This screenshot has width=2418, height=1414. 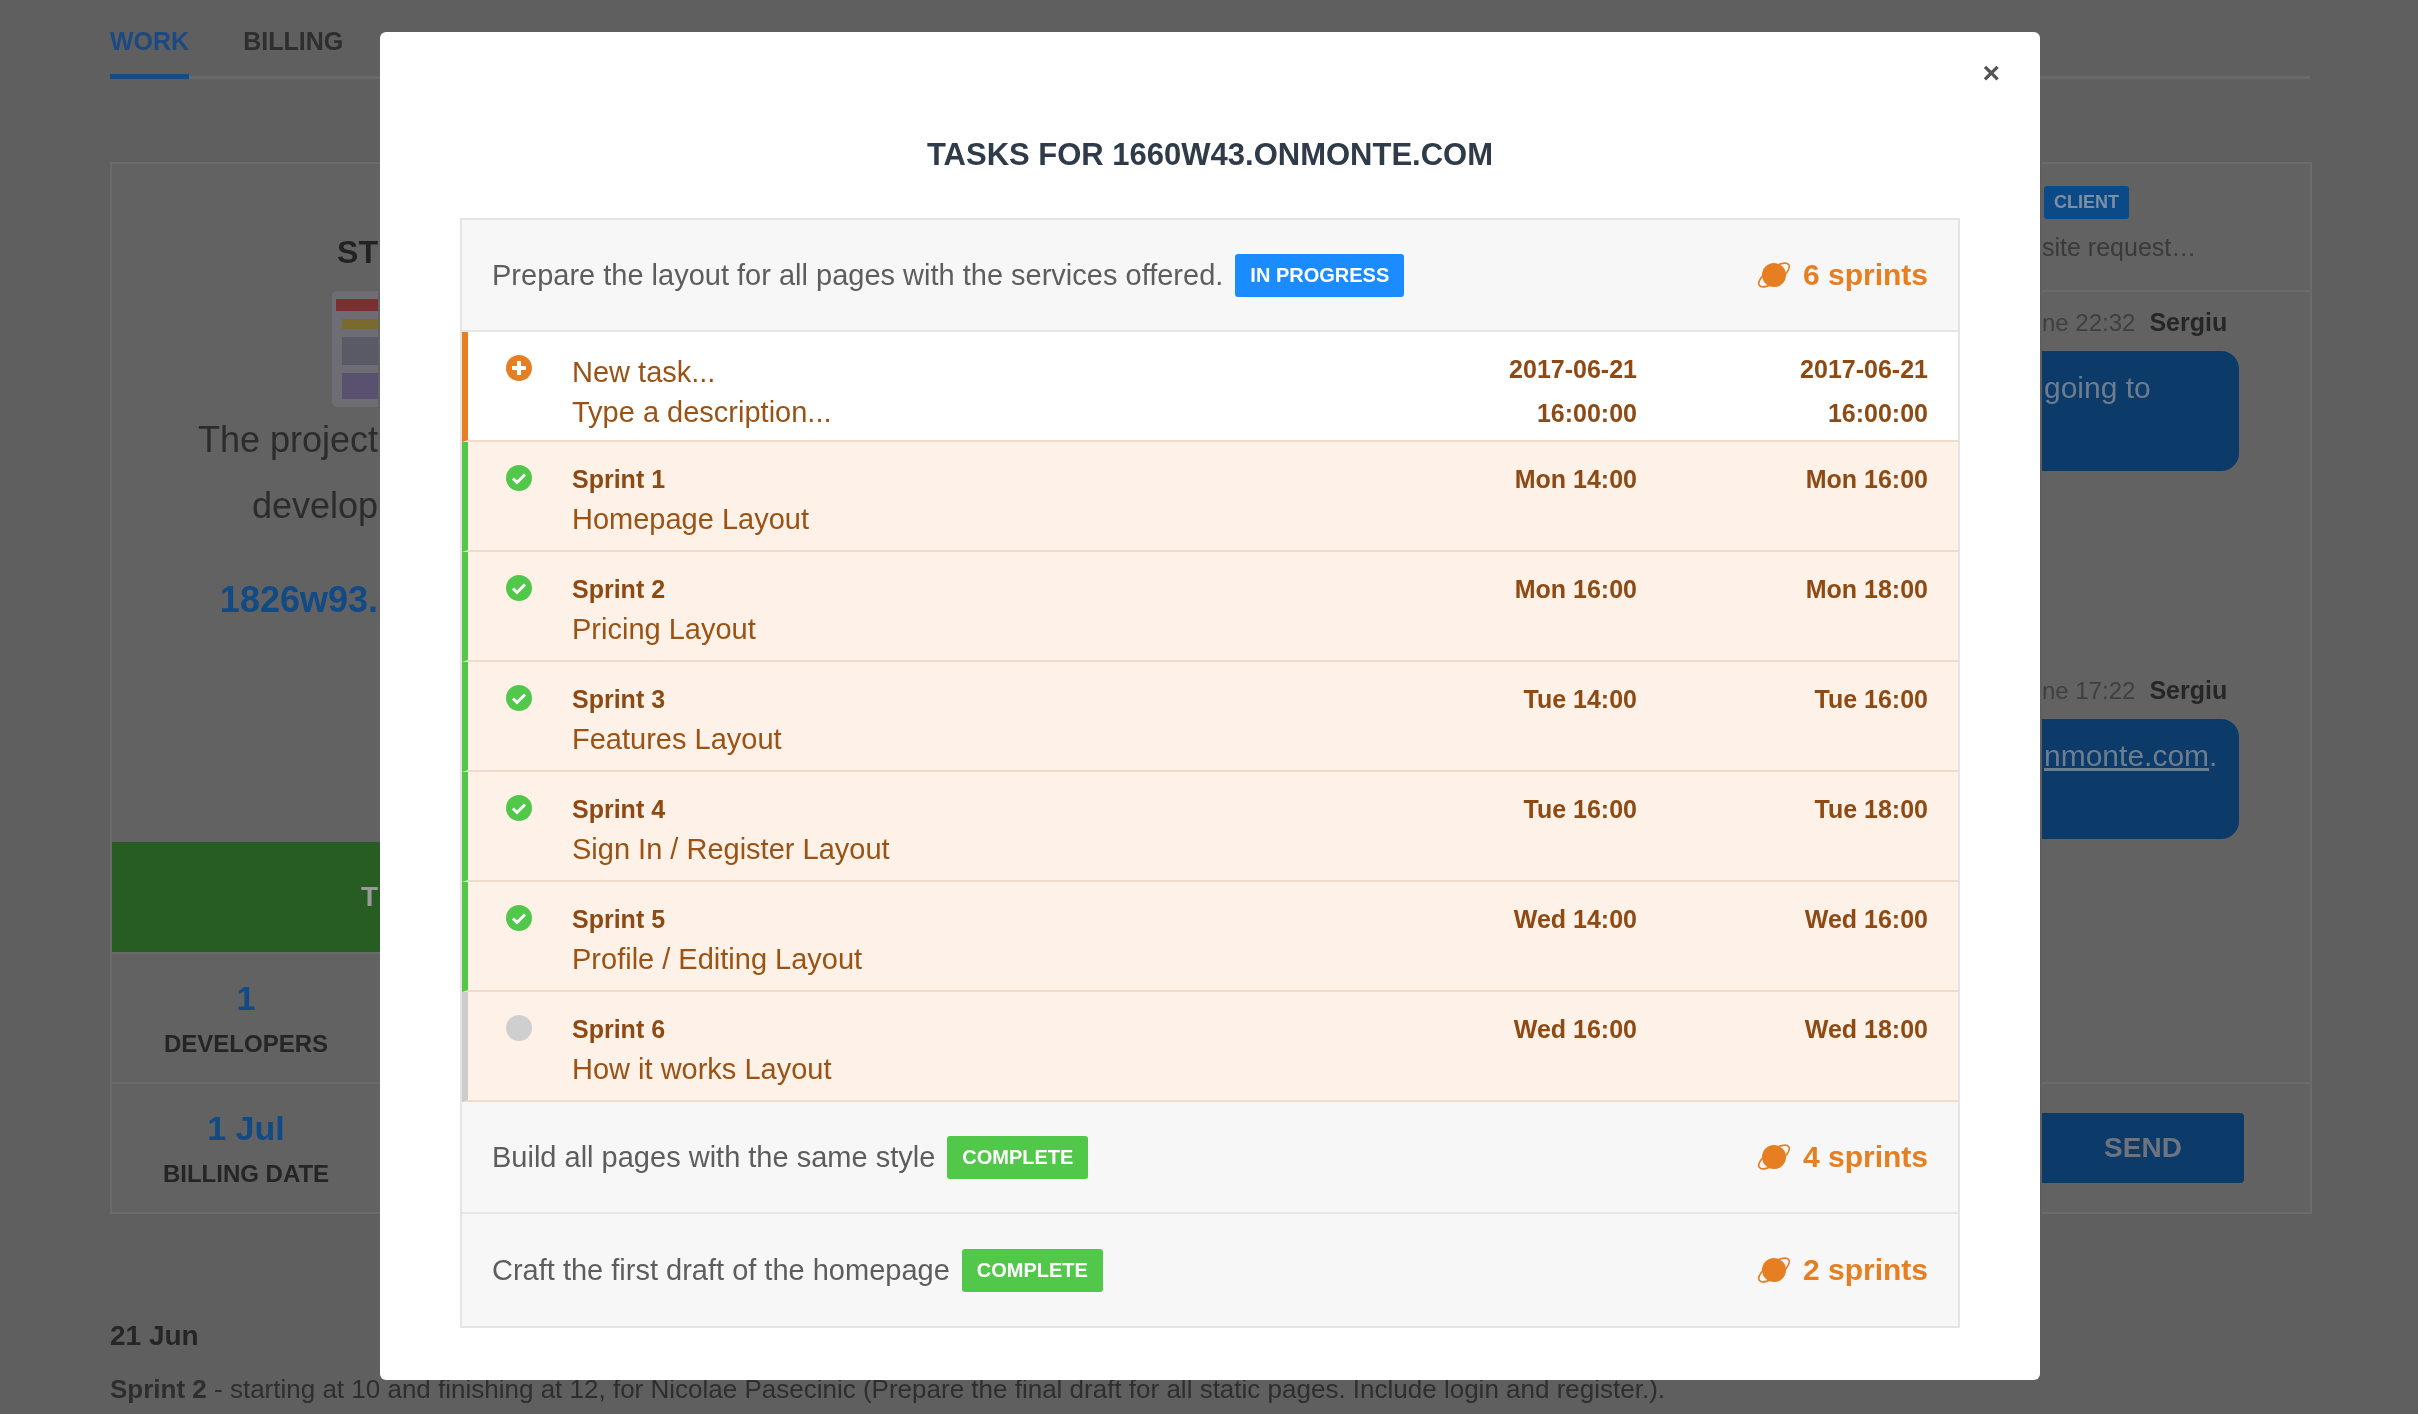 What do you see at coordinates (1210, 497) in the screenshot?
I see `sprint-row: Sprint 1 Homepage Layout Mon 14:00 Mon 16:00` at bounding box center [1210, 497].